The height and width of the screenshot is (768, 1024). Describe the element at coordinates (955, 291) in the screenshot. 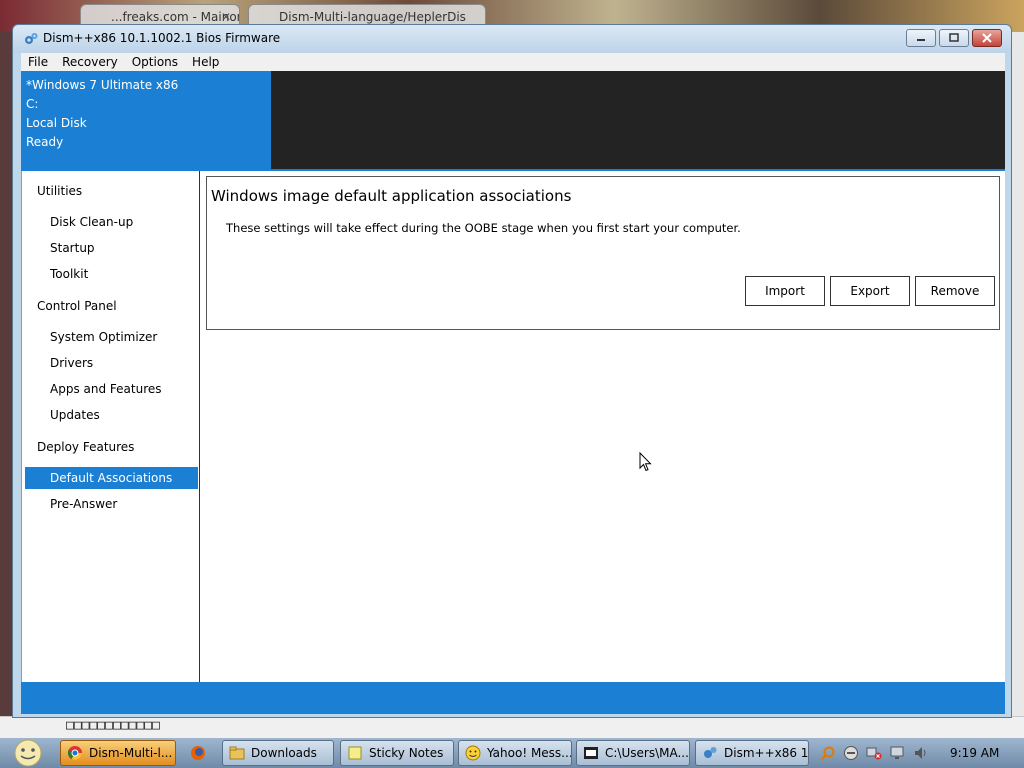

I see `remove-button: Remove` at that location.